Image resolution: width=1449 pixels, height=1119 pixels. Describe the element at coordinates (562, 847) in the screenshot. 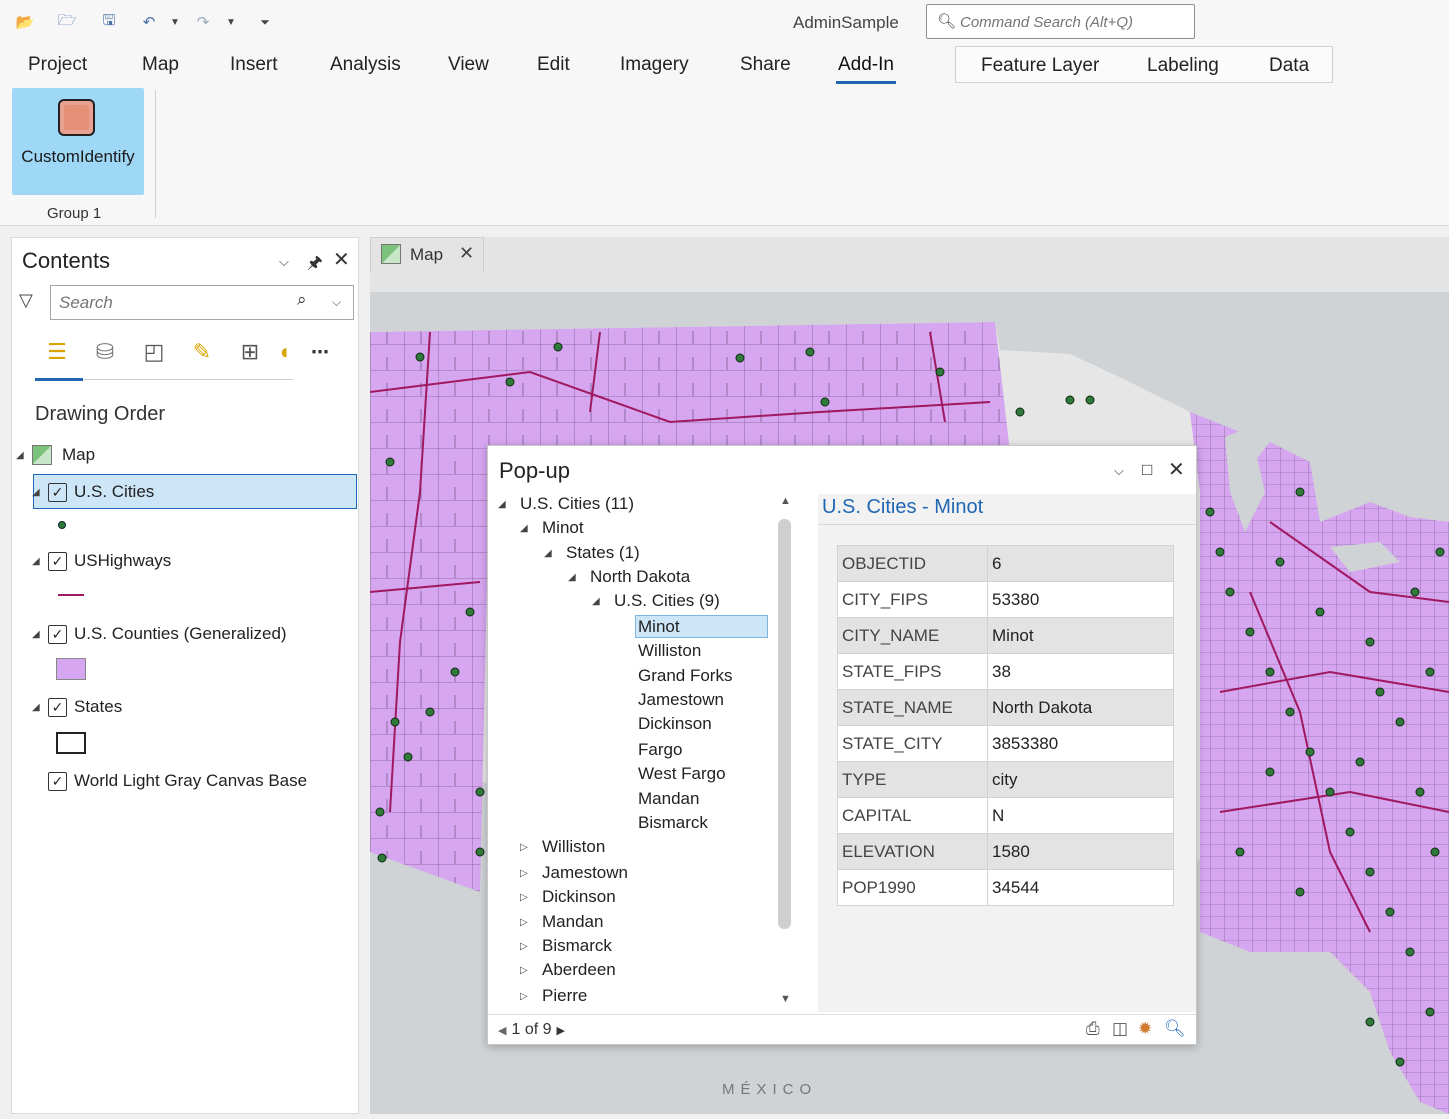

I see `tree-node: ▷ Williston` at that location.